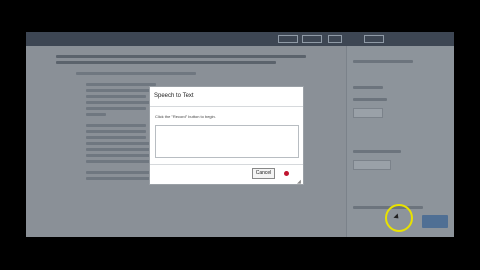 The image size is (480, 270). What do you see at coordinates (299, 182) in the screenshot?
I see `resize-handle-icon: ◢` at bounding box center [299, 182].